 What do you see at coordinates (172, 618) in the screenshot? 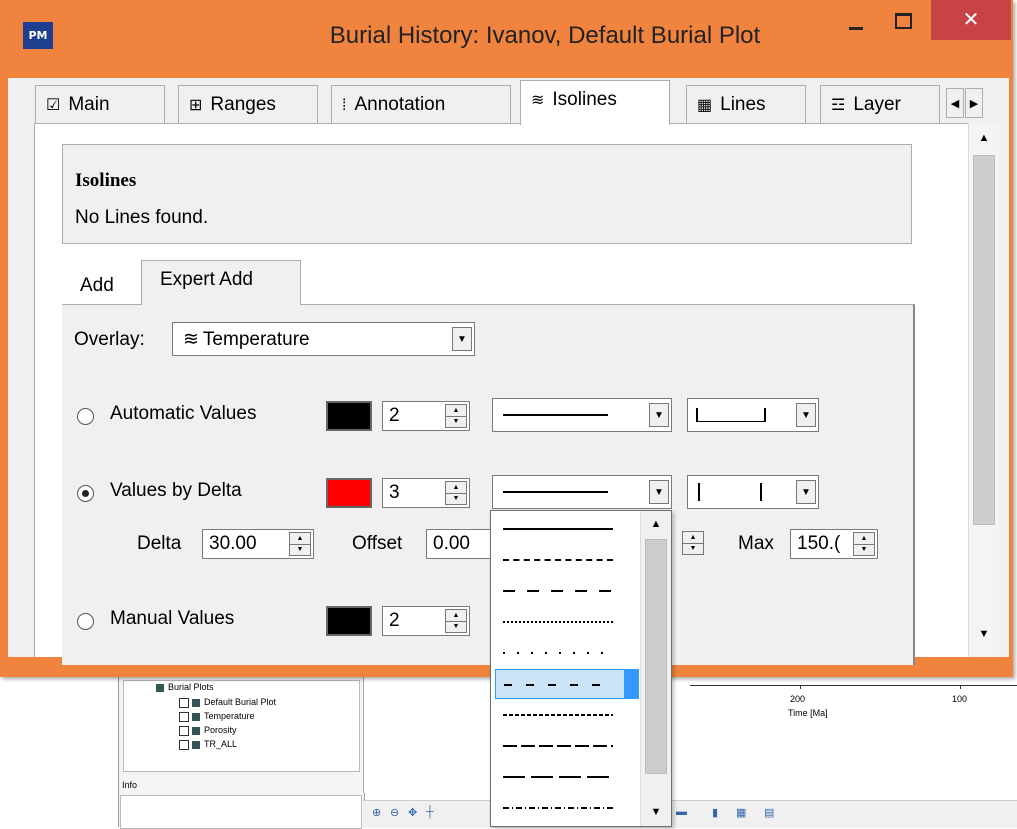
I see `manual-values-label: Manual Values` at bounding box center [172, 618].